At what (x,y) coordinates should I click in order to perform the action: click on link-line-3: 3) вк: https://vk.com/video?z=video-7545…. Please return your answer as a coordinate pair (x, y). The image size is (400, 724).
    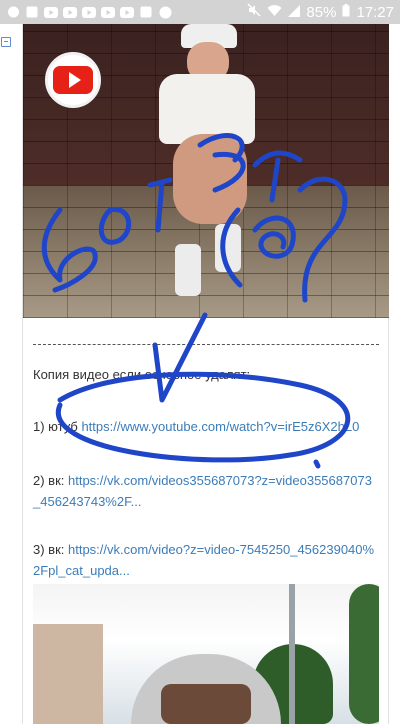
    Looking at the image, I should click on (206, 560).